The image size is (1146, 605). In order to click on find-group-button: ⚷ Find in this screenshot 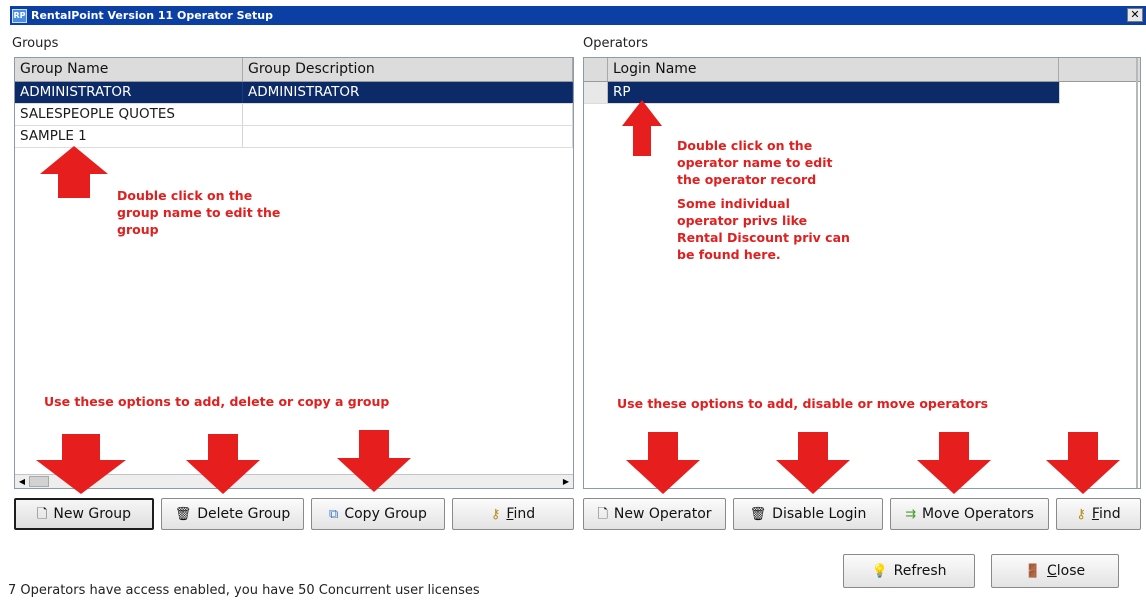, I will do `click(513, 514)`.